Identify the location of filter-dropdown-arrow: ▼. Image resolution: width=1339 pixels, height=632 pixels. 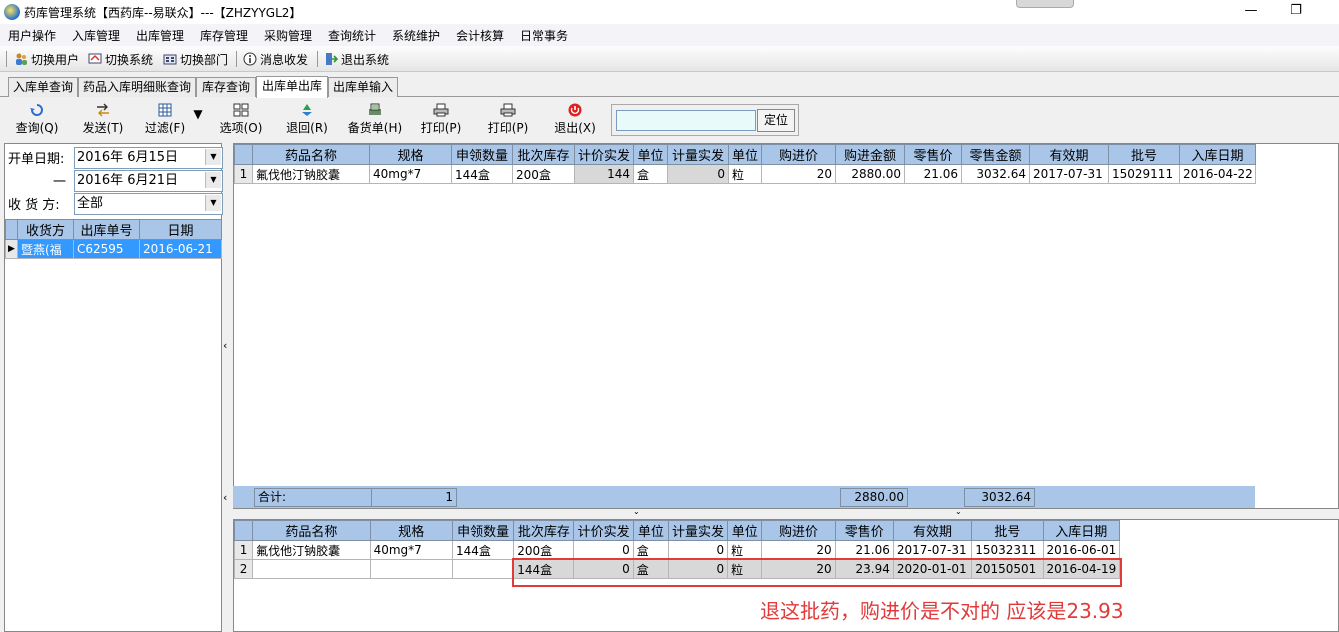
(198, 126).